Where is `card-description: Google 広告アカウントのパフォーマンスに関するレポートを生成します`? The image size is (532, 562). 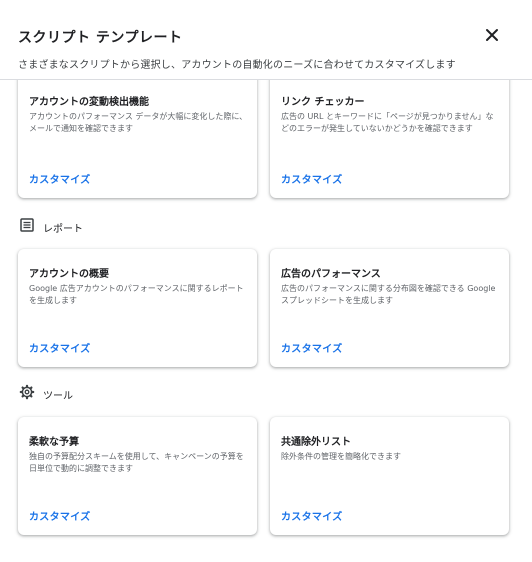 card-description: Google 広告アカウントのパフォーマンスに関するレポートを生成します is located at coordinates (136, 294).